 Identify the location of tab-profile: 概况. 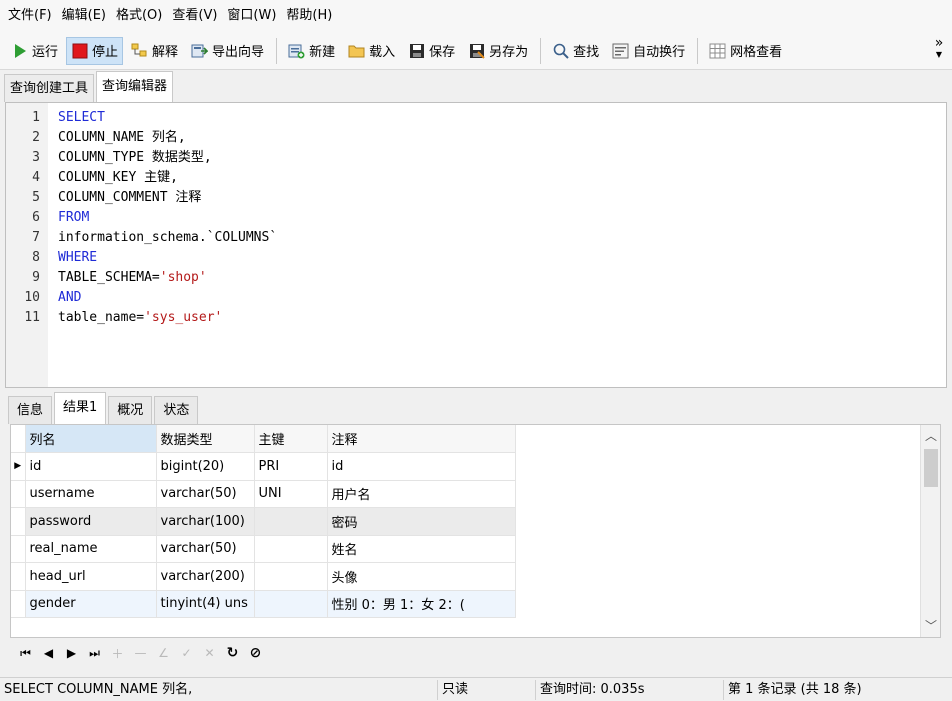
(130, 410).